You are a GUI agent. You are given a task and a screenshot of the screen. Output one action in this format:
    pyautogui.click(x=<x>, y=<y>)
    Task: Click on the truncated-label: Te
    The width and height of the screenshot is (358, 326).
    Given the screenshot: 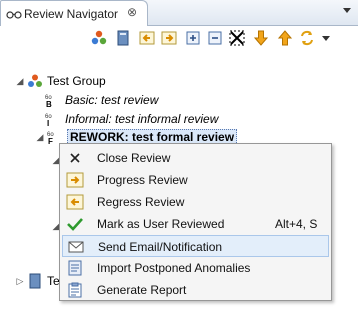 What is the action you would take?
    pyautogui.click(x=53, y=281)
    